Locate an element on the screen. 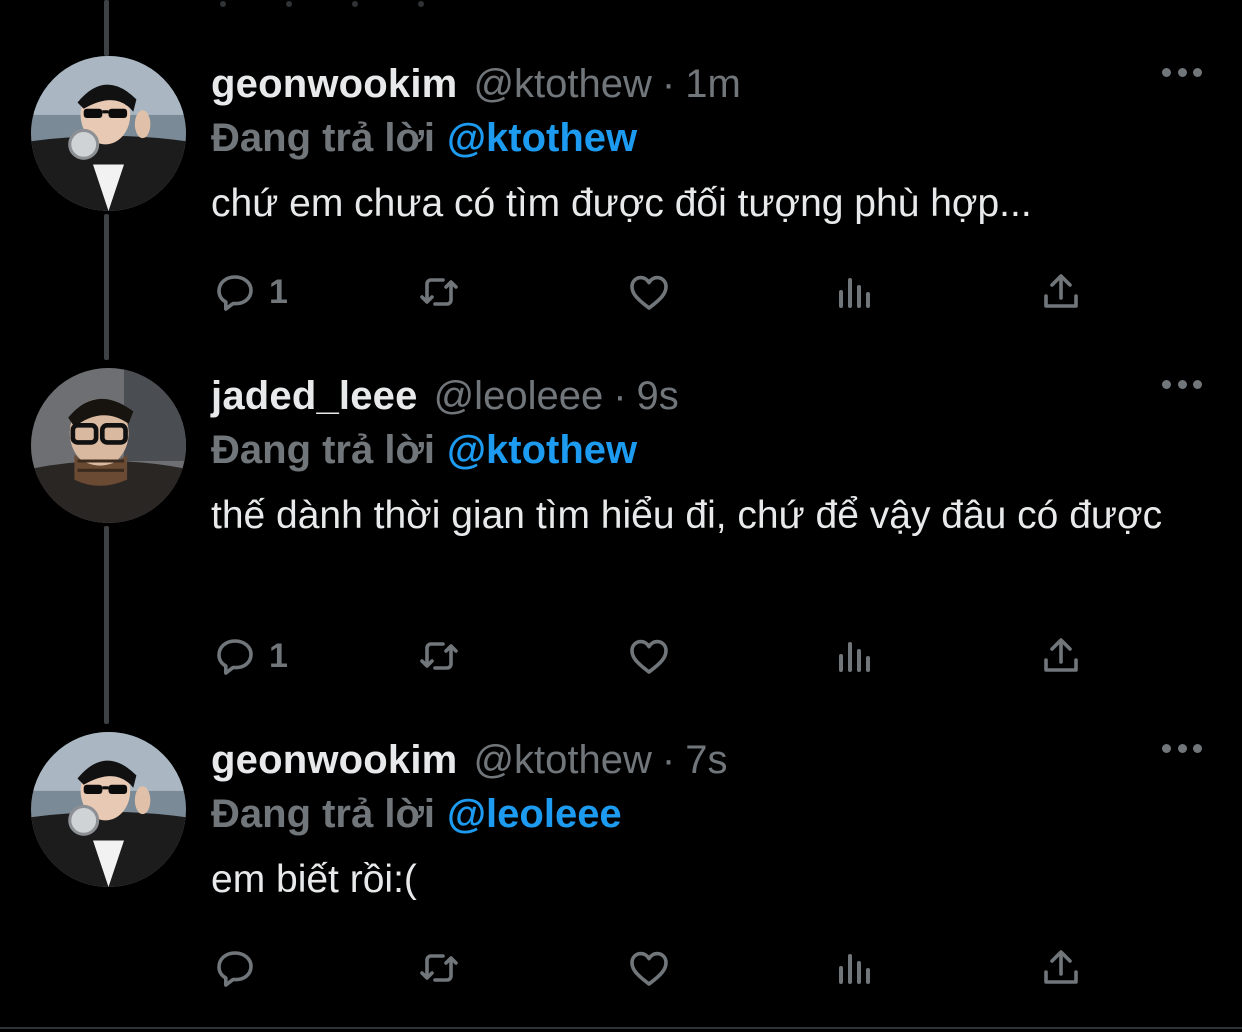  tweet-header: jaded_leee @leoleee · 9s is located at coordinates (706, 396).